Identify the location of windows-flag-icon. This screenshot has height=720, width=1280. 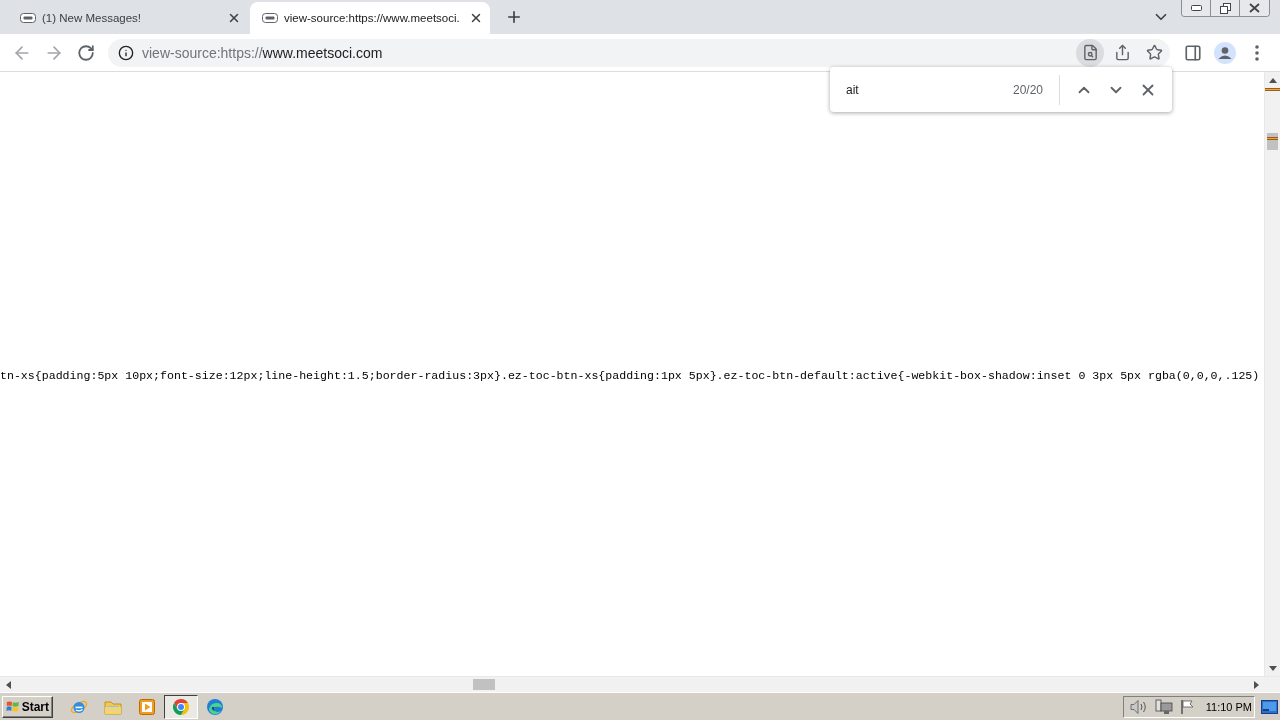
(13, 706).